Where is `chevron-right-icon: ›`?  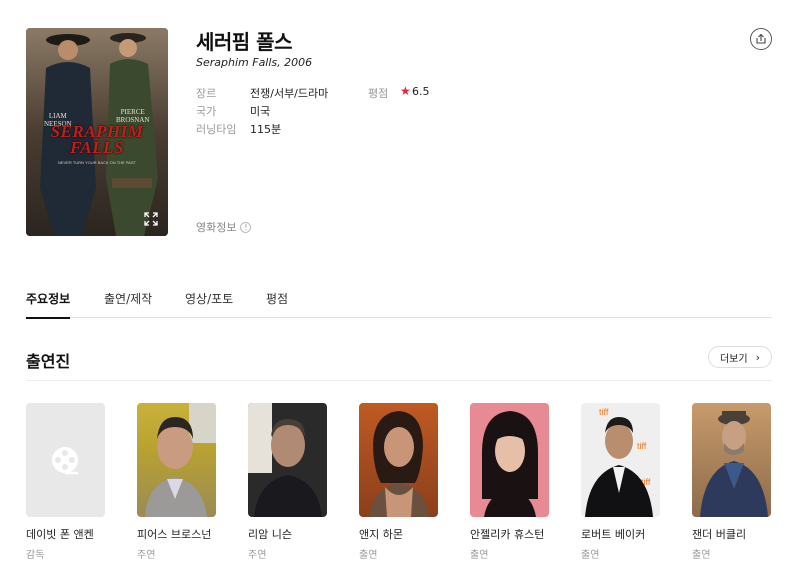
chevron-right-icon: › is located at coordinates (757, 357).